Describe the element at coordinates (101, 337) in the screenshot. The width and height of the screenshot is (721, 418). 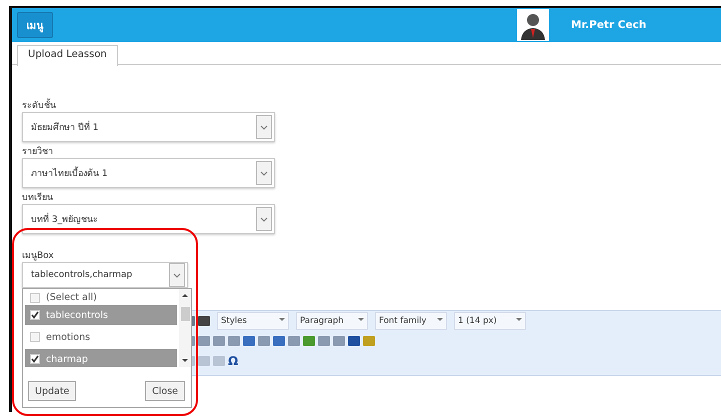
I see `option-item: emotions` at that location.